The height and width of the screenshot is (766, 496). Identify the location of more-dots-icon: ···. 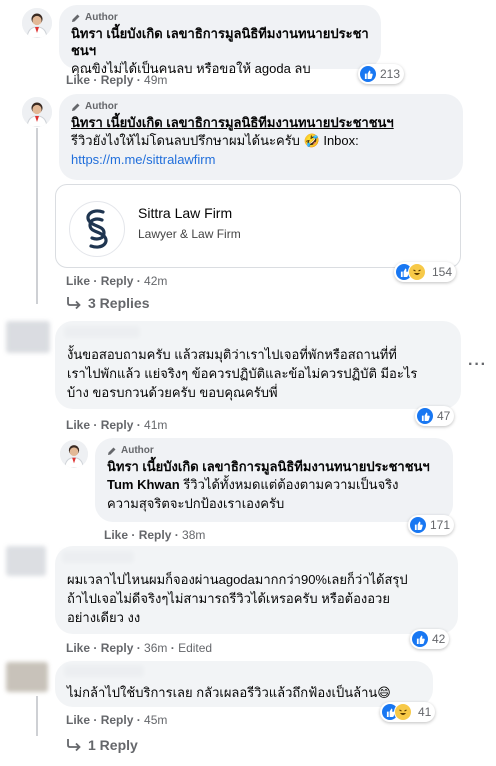
(477, 365).